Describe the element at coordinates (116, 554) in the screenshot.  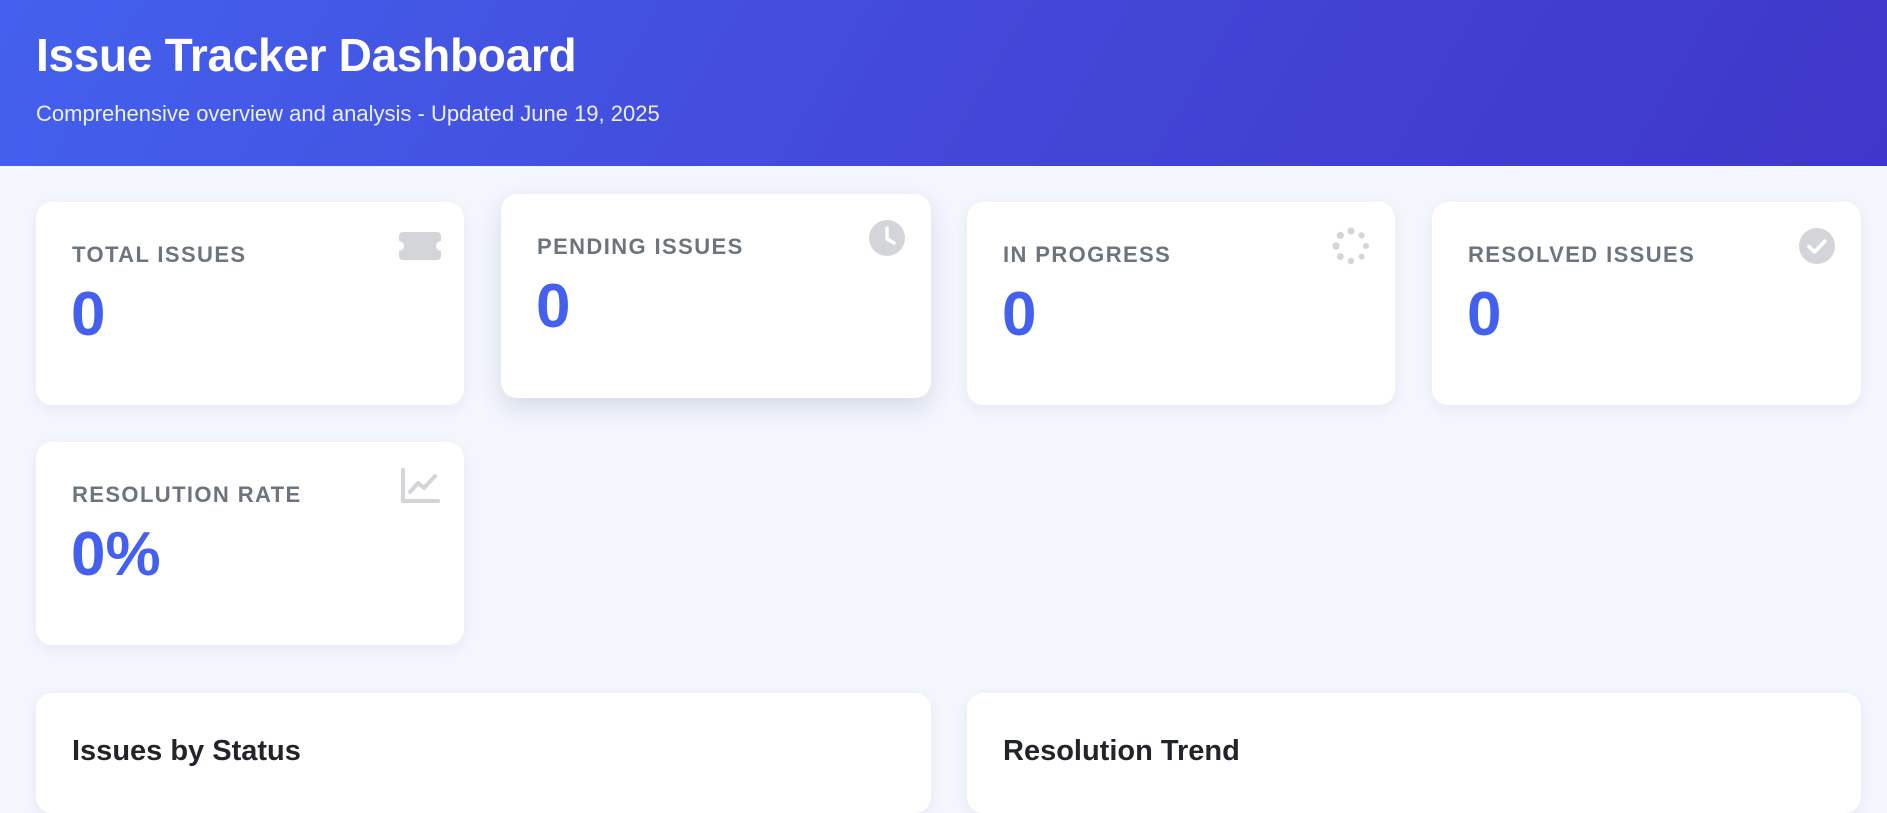
I see `stat-value: 0%` at that location.